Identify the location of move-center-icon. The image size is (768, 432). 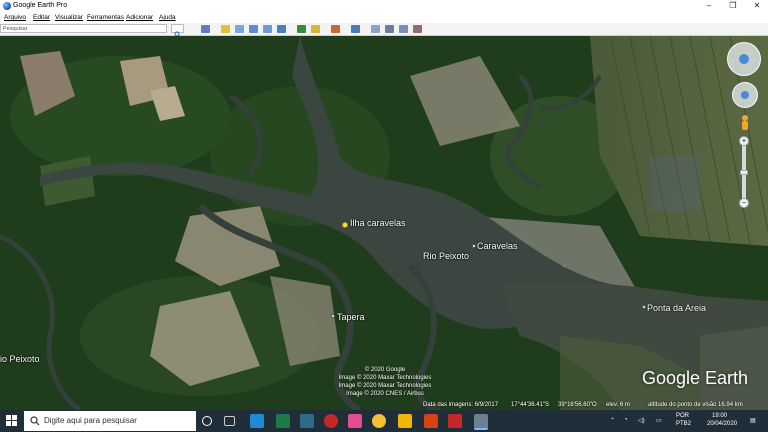
(745, 95).